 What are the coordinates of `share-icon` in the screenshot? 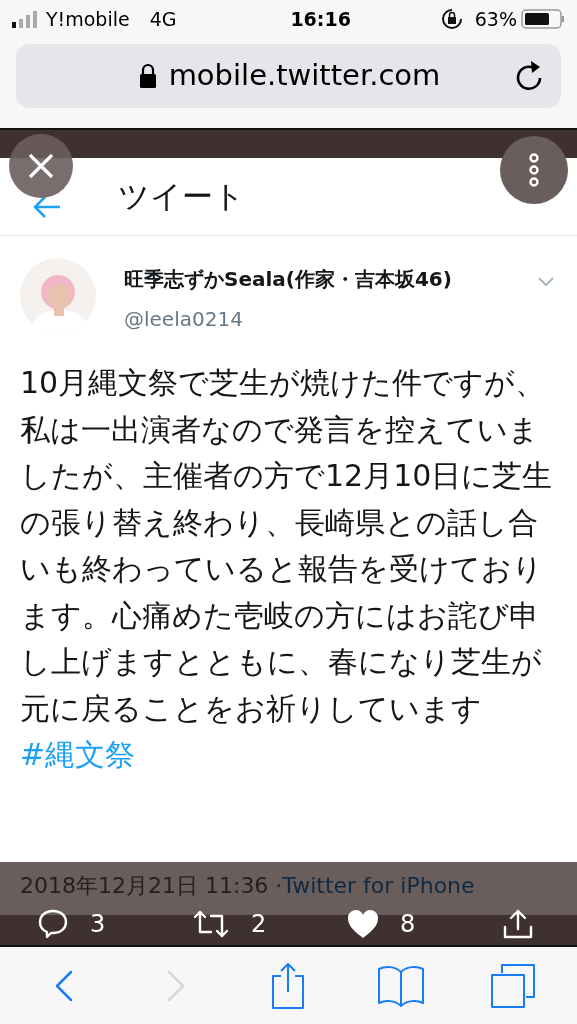 It's located at (288, 985).